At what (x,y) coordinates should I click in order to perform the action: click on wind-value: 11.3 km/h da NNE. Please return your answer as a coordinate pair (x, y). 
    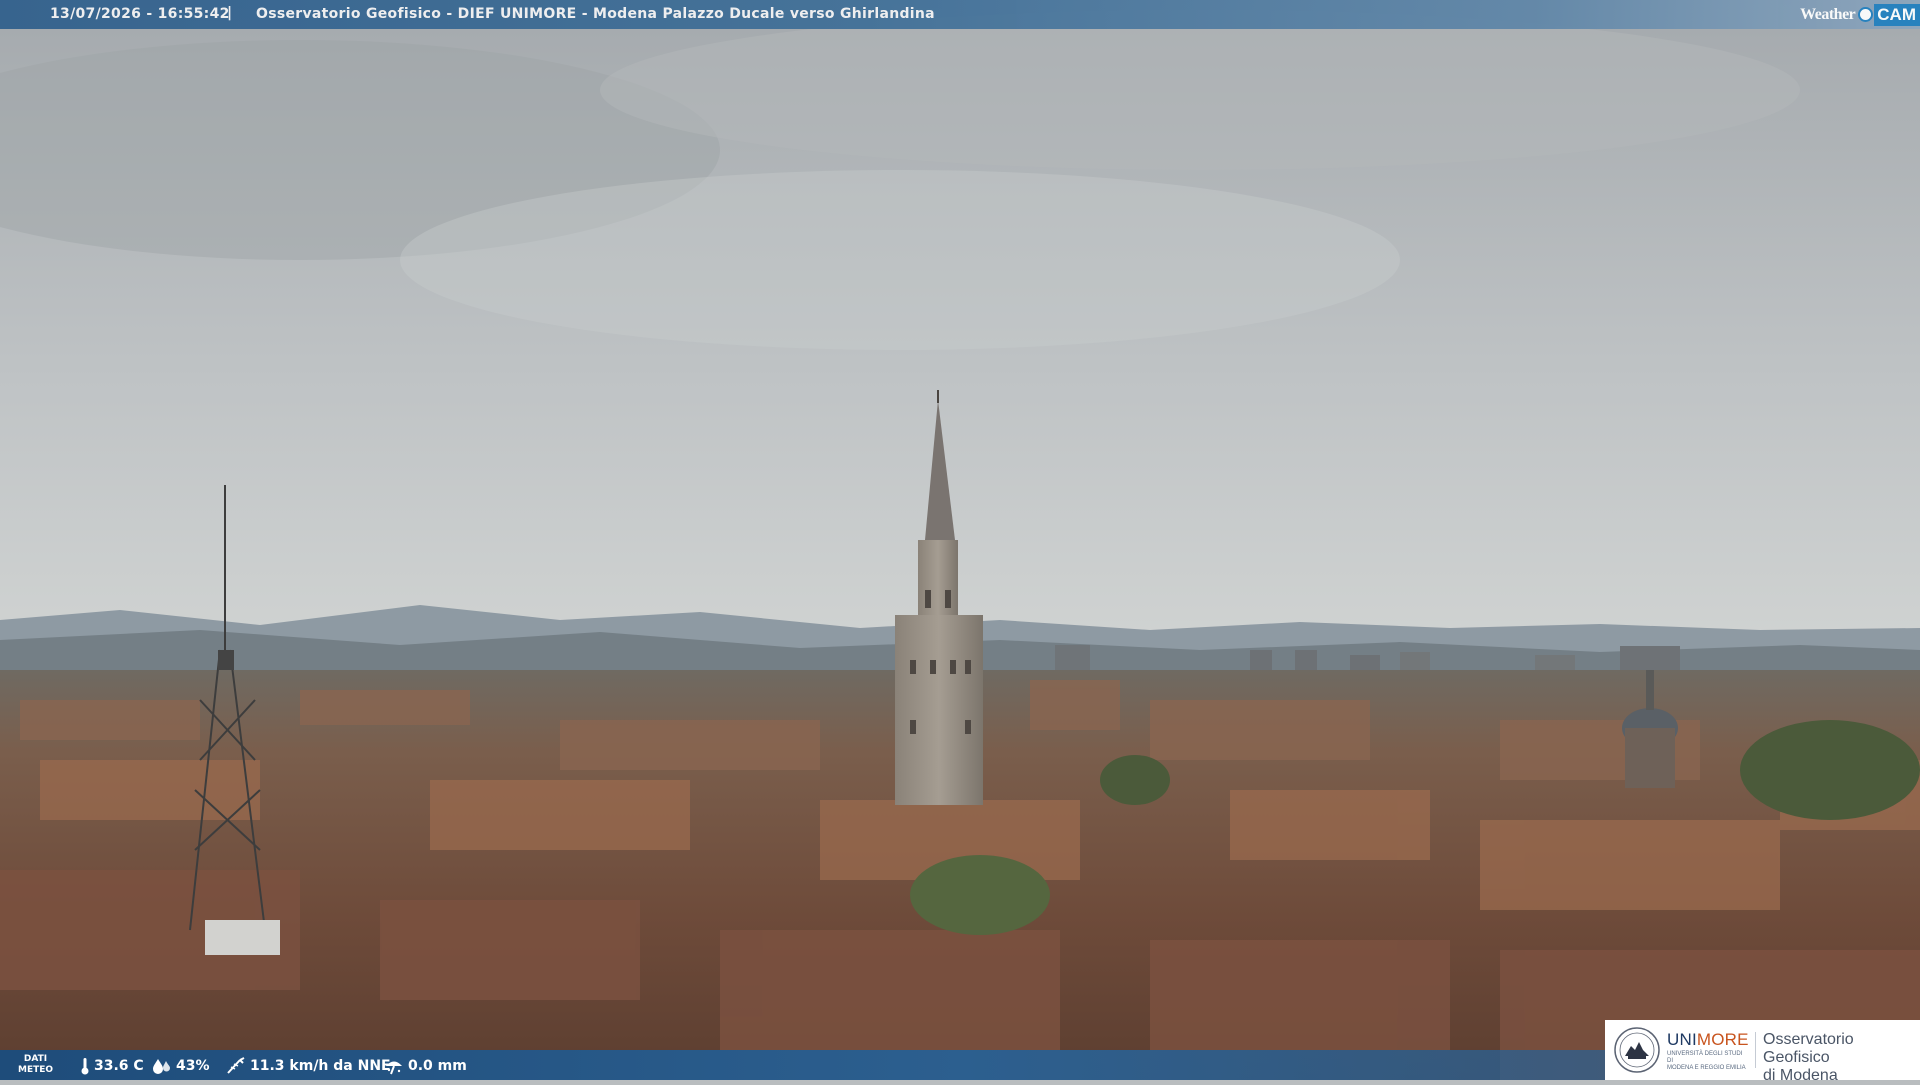
    Looking at the image, I should click on (320, 1066).